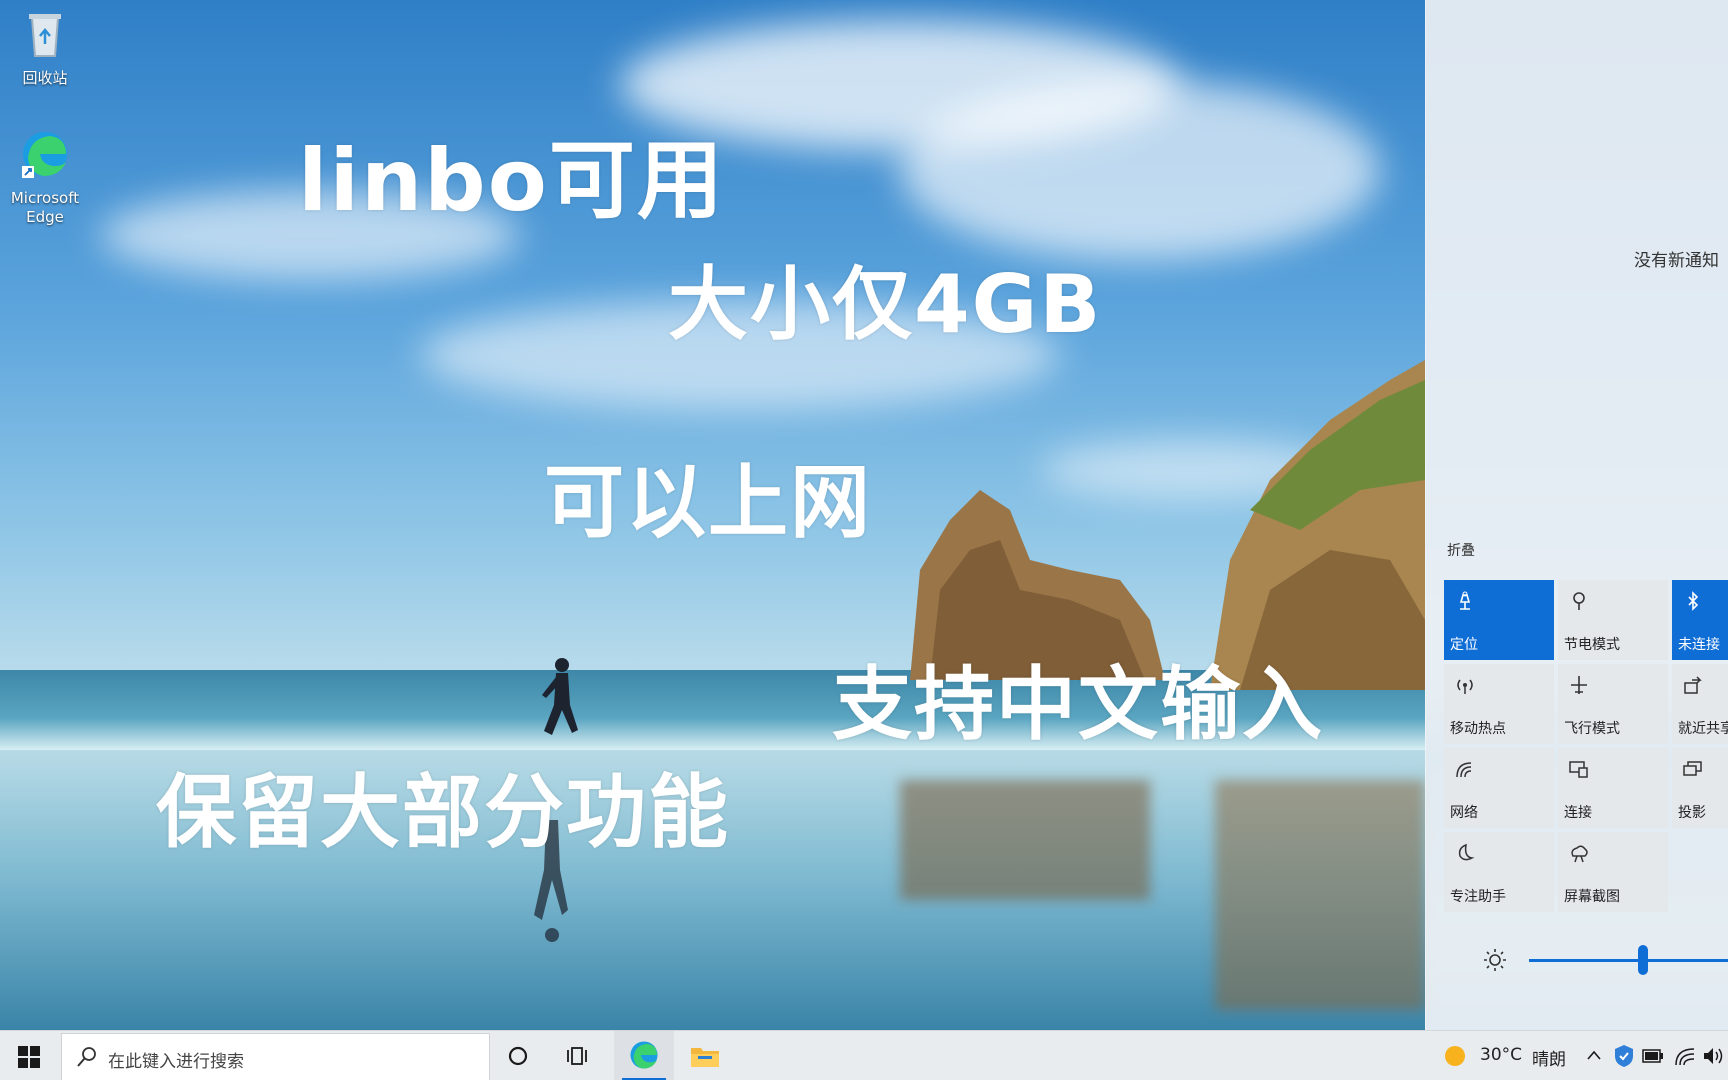 The height and width of the screenshot is (1080, 1728). What do you see at coordinates (1579, 854) in the screenshot?
I see `screen-snip-icon` at bounding box center [1579, 854].